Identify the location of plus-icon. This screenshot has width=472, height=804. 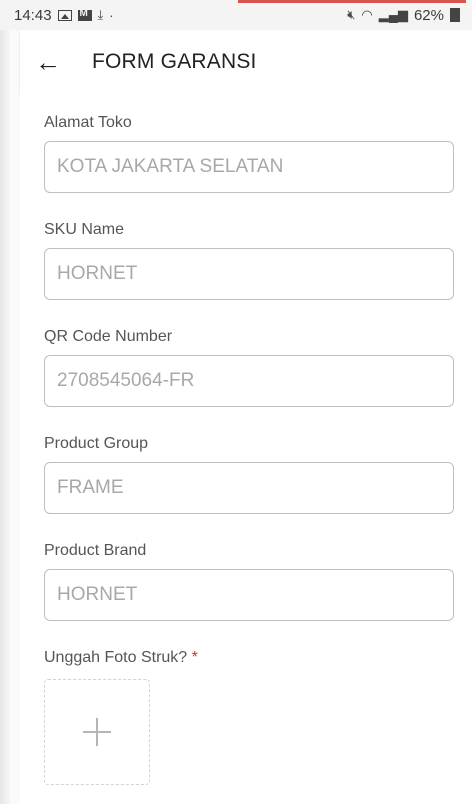
(97, 732).